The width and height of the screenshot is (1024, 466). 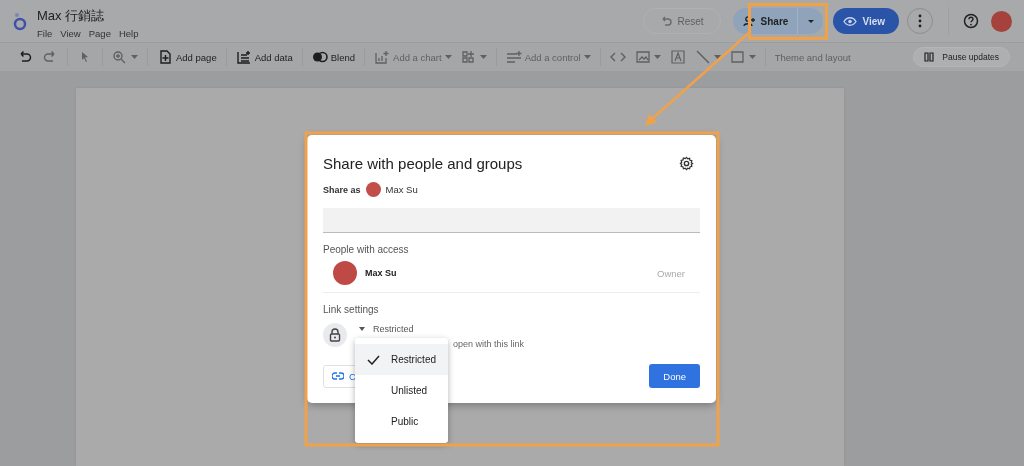 I want to click on menu-item: Page, so click(x=99, y=33).